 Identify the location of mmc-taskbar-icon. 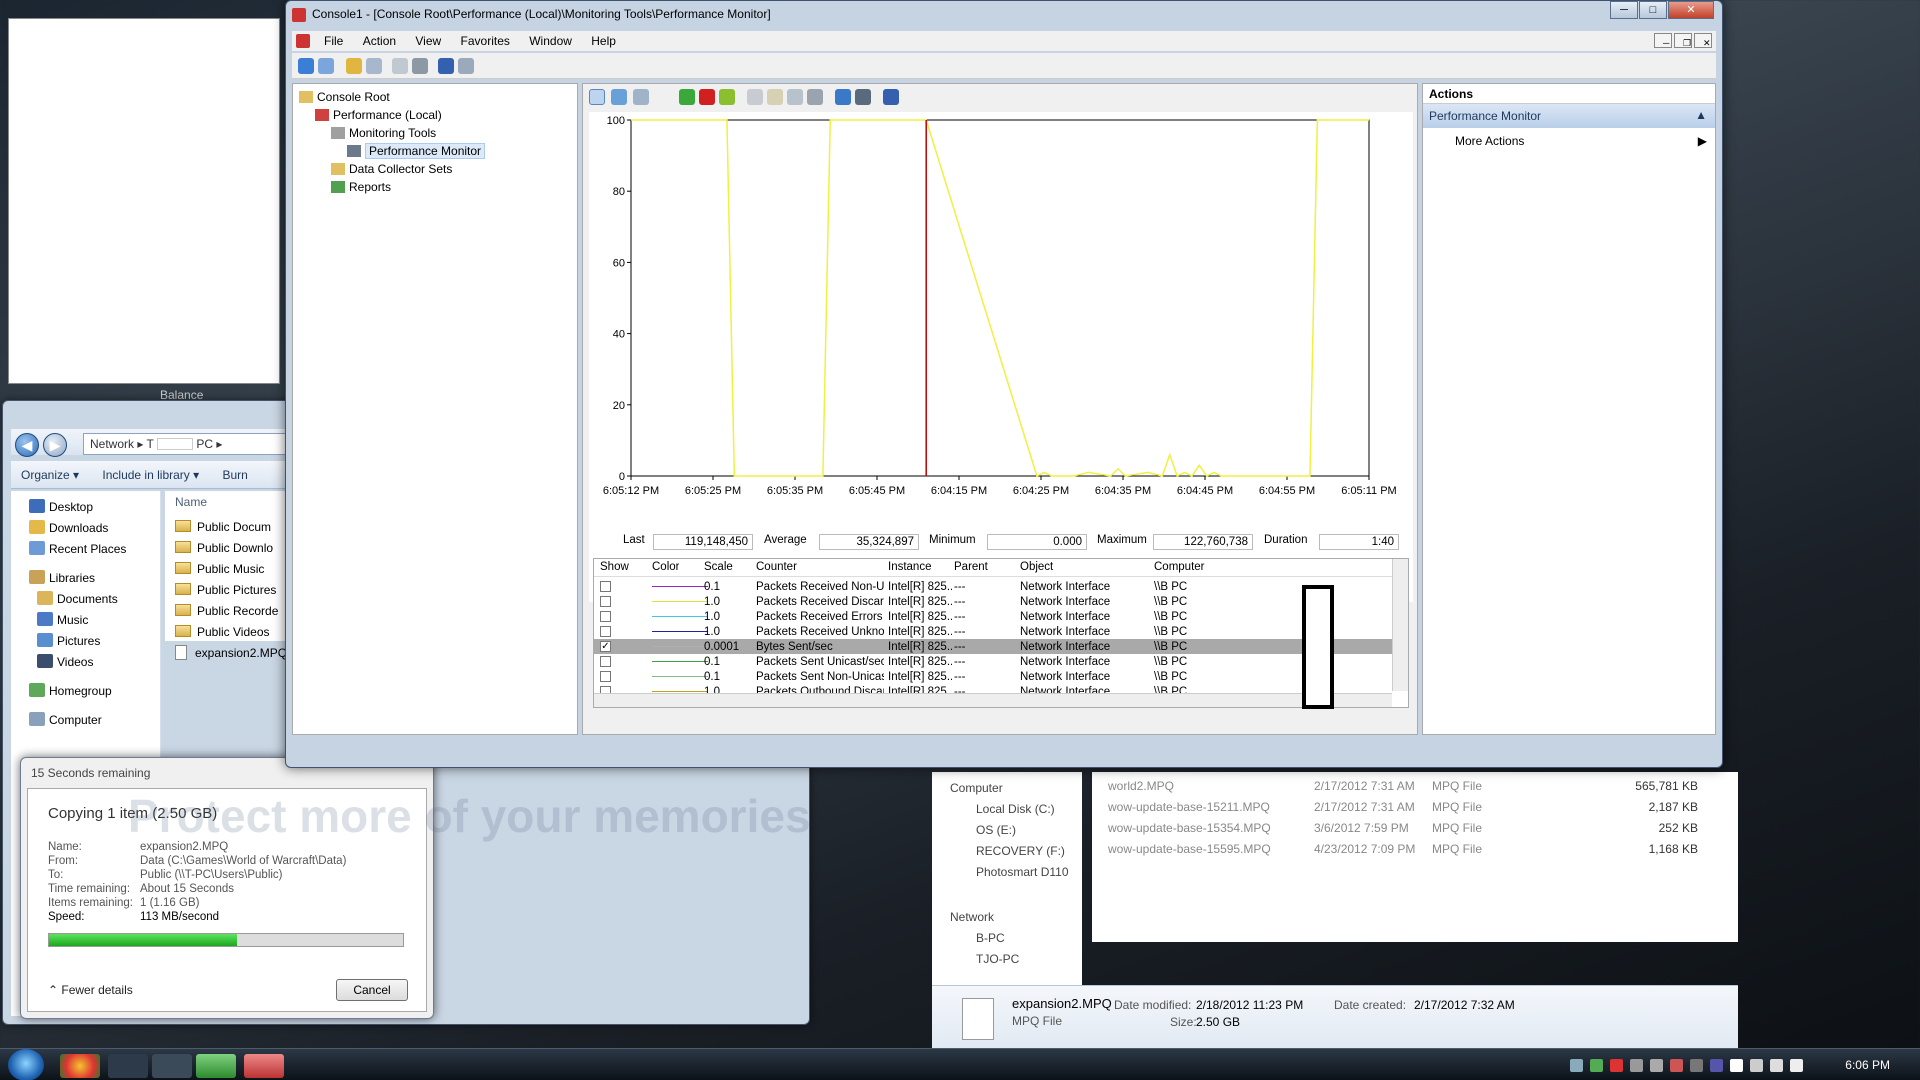
(264, 1066).